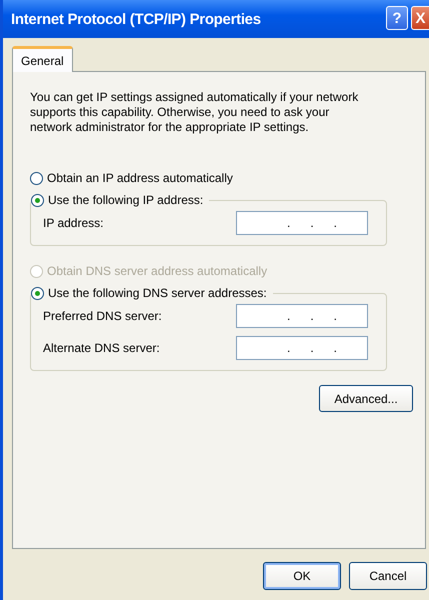 Image resolution: width=429 pixels, height=600 pixels. Describe the element at coordinates (42, 59) in the screenshot. I see `tab: General` at that location.